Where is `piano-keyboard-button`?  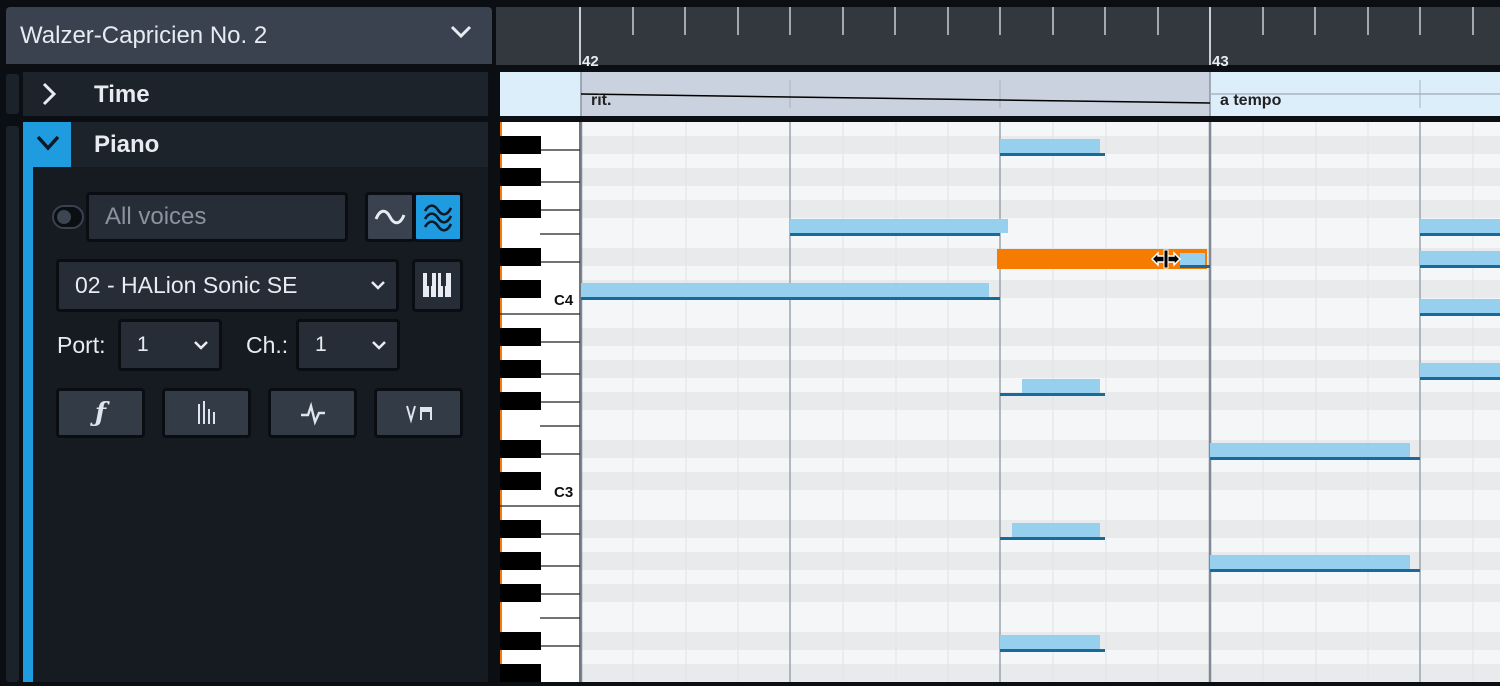 piano-keyboard-button is located at coordinates (437, 285).